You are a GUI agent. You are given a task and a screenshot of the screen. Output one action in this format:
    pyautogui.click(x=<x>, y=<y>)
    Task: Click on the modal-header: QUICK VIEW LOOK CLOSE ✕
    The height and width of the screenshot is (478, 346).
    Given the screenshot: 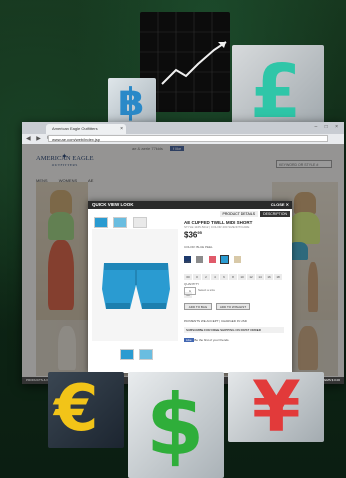 What is the action you would take?
    pyautogui.click(x=190, y=205)
    